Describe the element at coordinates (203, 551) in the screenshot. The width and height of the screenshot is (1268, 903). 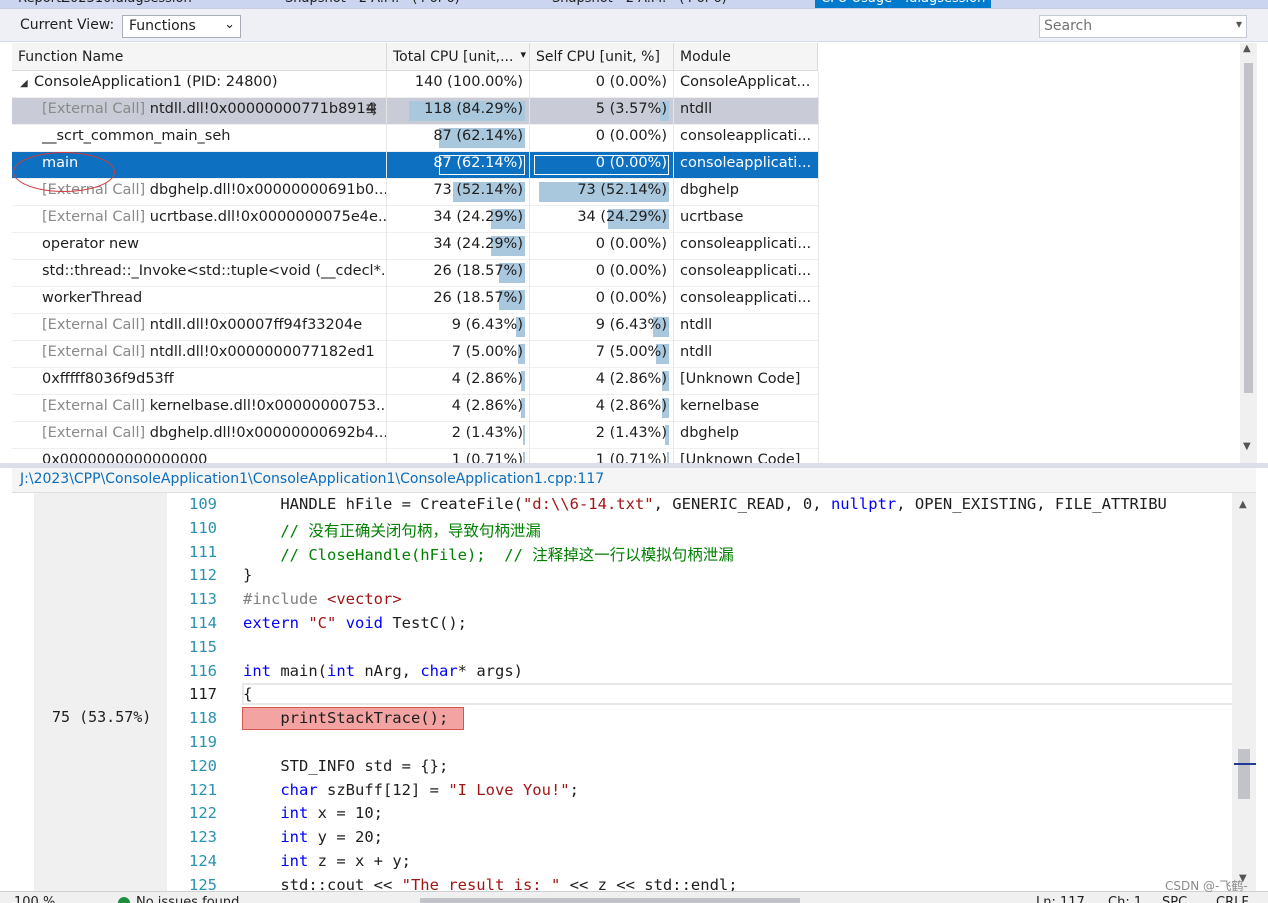
I see `line-number: 111` at that location.